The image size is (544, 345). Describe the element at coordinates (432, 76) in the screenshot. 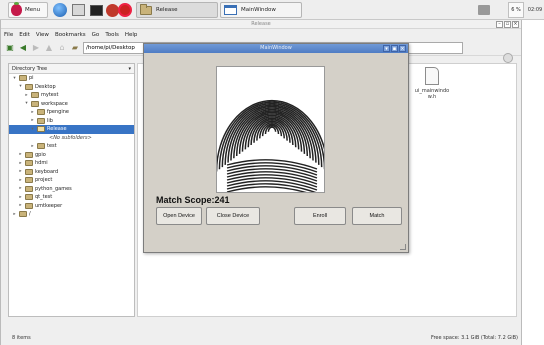

I see `document-icon` at that location.